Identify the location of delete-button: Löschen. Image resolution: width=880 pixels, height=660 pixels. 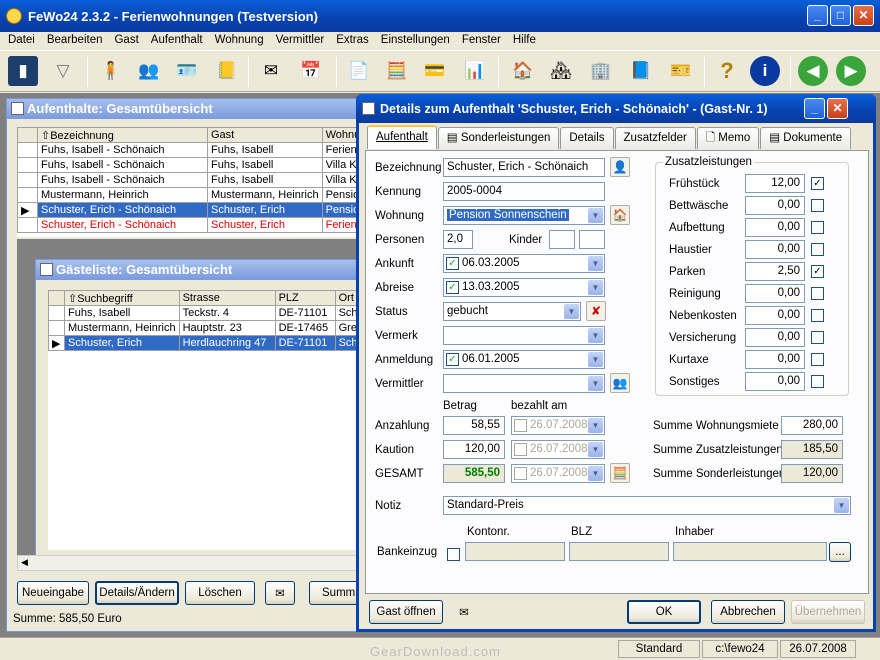
(220, 593).